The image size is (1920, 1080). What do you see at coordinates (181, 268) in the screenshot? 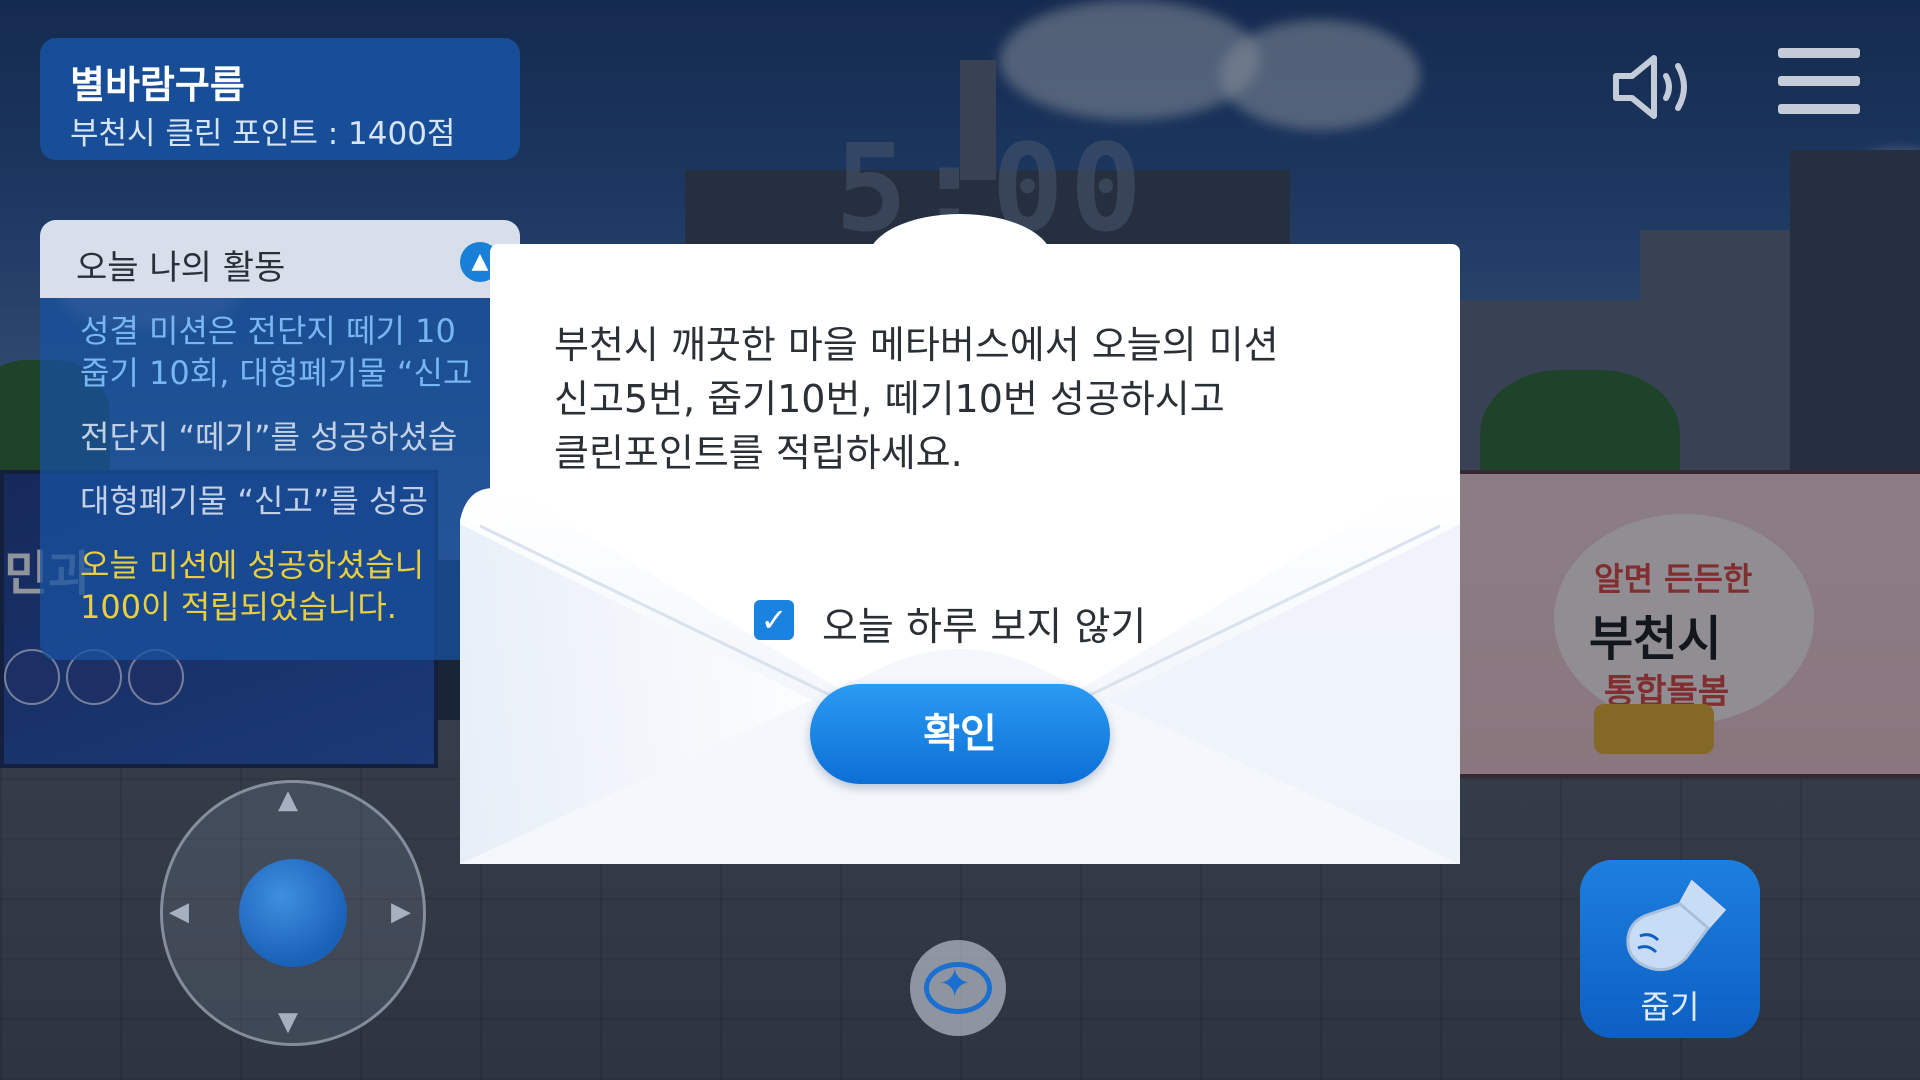
I see `activity-title: 오늘 나의 활동` at bounding box center [181, 268].